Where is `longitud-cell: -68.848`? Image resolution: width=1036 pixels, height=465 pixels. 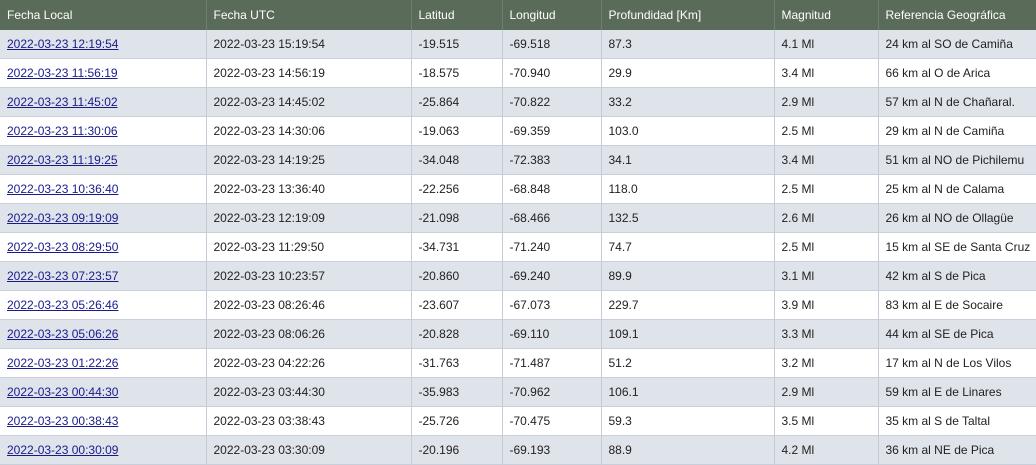 longitud-cell: -68.848 is located at coordinates (552, 189).